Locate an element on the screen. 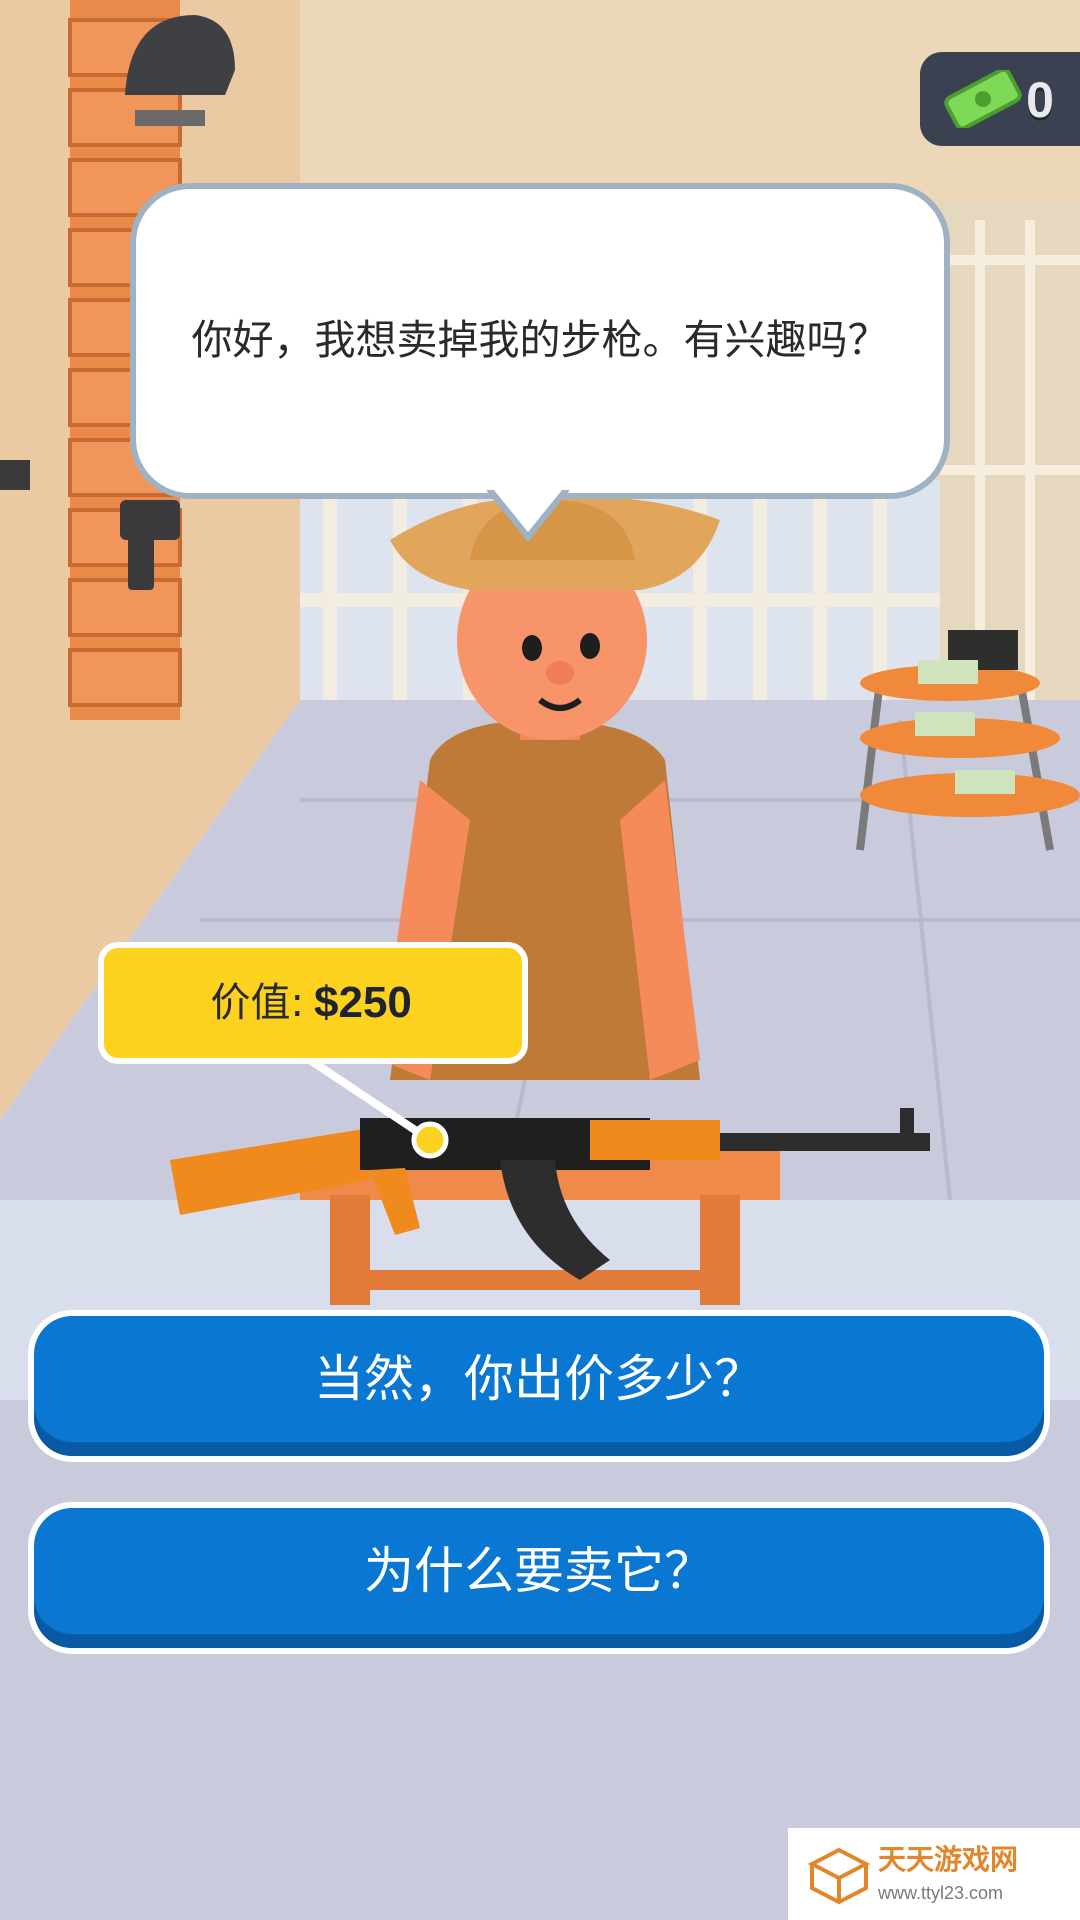  value-amount: $250 is located at coordinates (363, 1002).